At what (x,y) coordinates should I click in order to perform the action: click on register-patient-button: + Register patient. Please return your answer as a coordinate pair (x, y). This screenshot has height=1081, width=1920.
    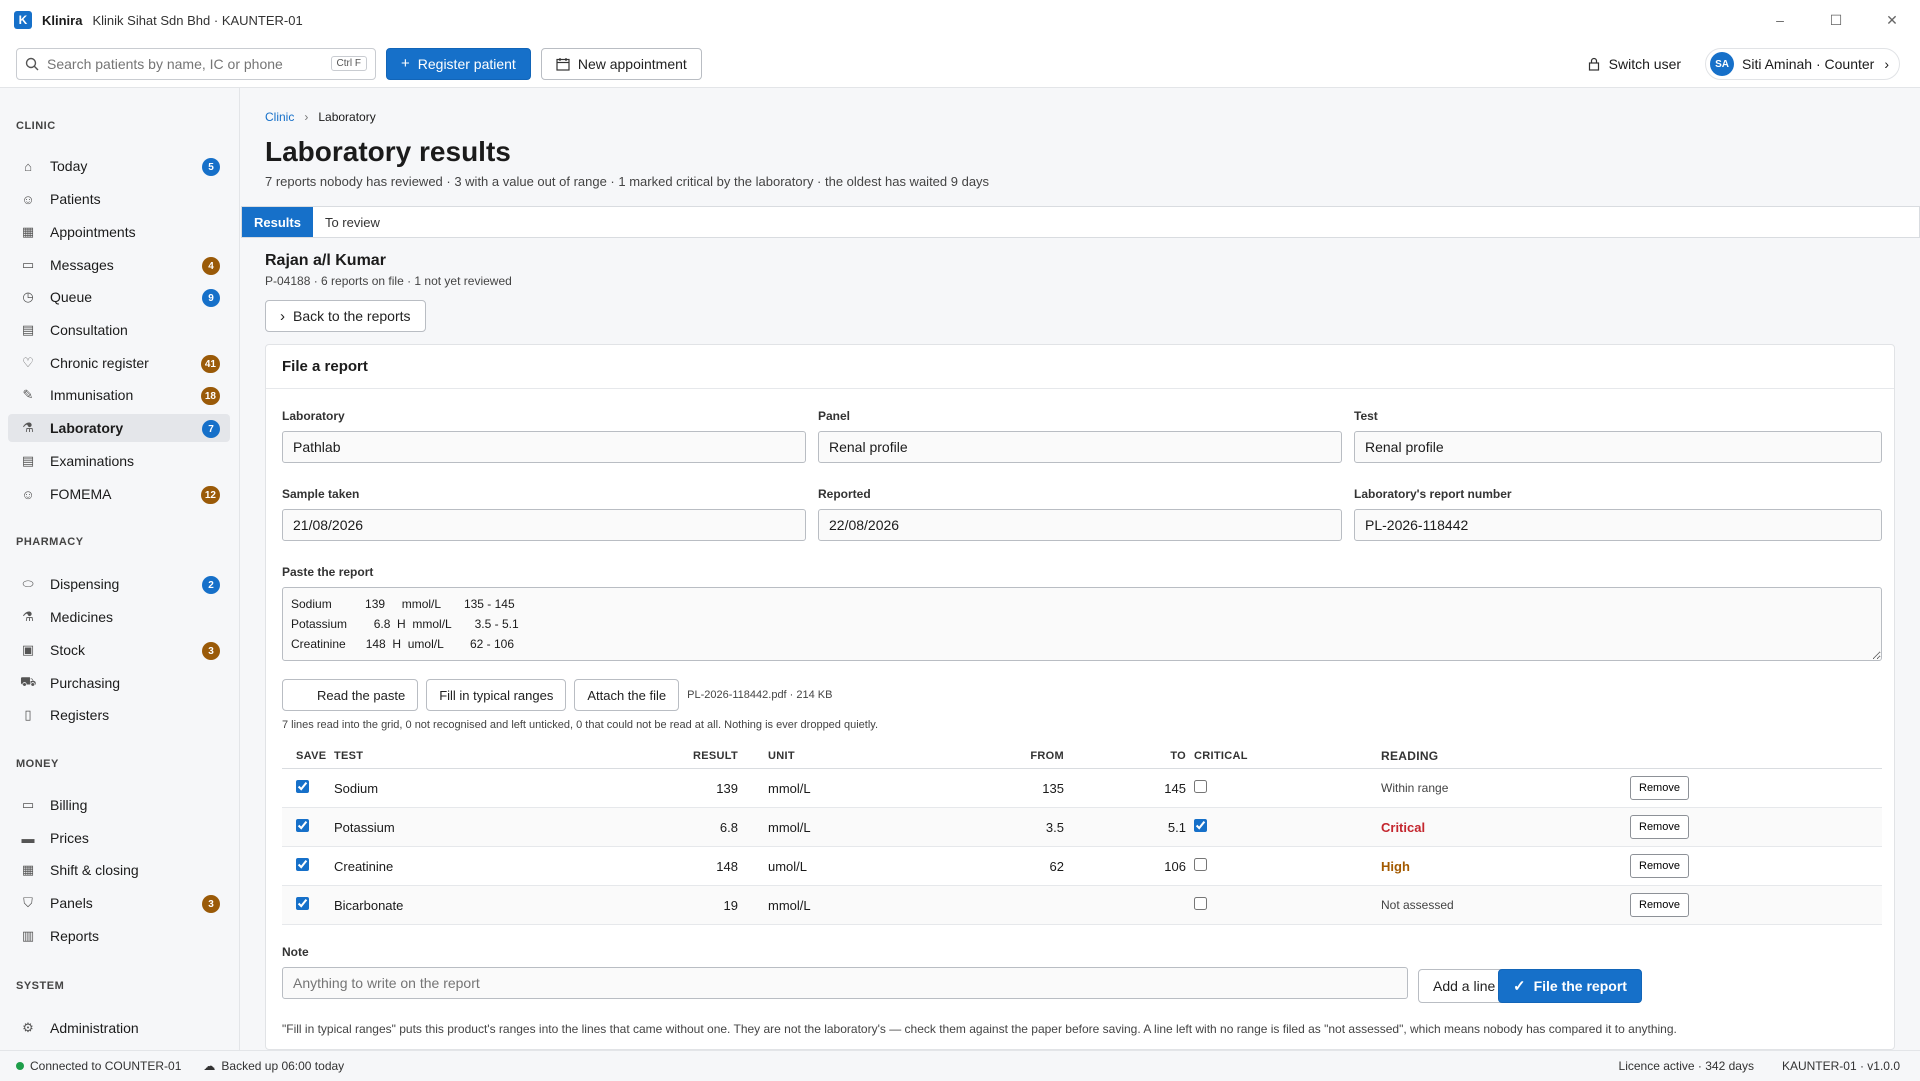
    Looking at the image, I should click on (458, 63).